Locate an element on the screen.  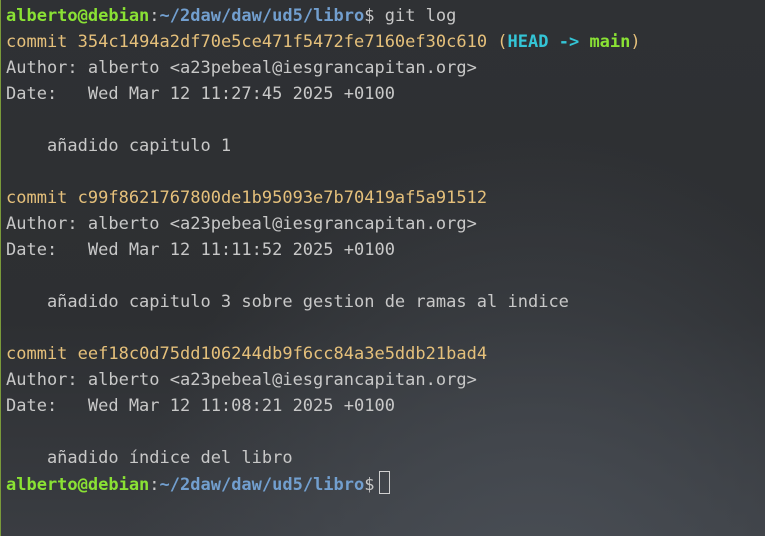
commit-hash: eef18c0d75dd106244db9f6cc84a3e5ddb21bad4 is located at coordinates (282, 354).